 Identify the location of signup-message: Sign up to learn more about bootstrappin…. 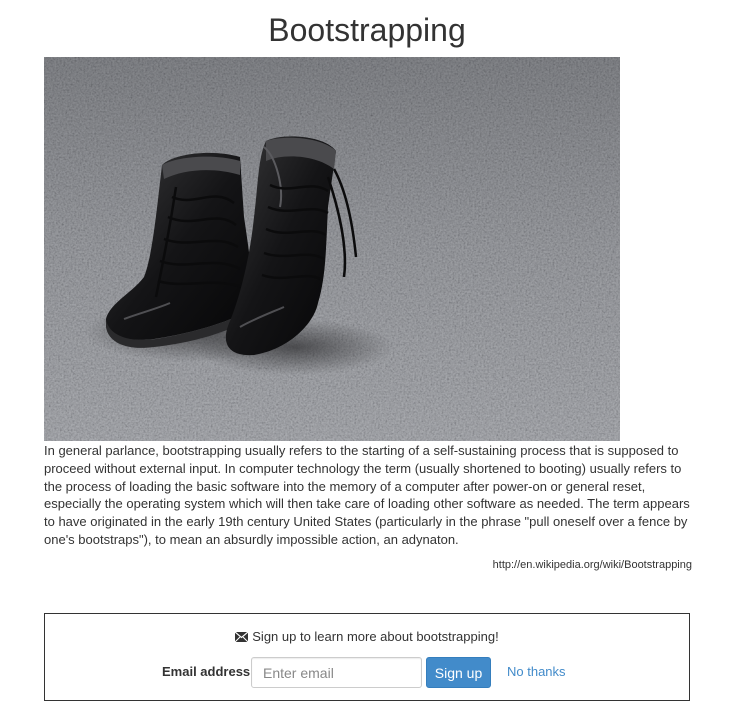
(367, 636).